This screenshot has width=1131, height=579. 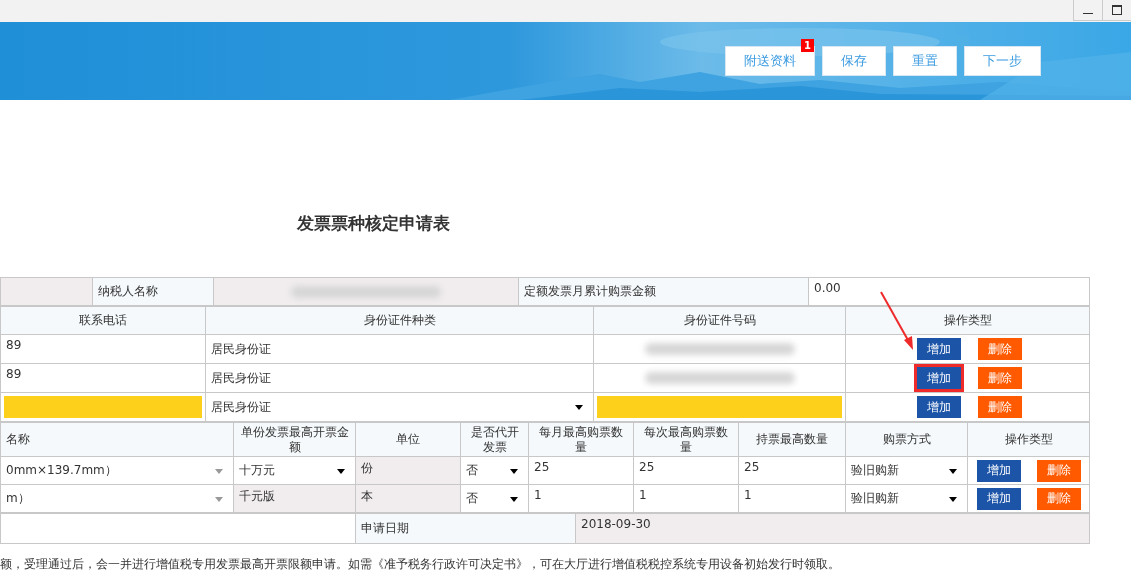 What do you see at coordinates (117, 470) in the screenshot?
I see `dropdown: 0mm×139.7mm）` at bounding box center [117, 470].